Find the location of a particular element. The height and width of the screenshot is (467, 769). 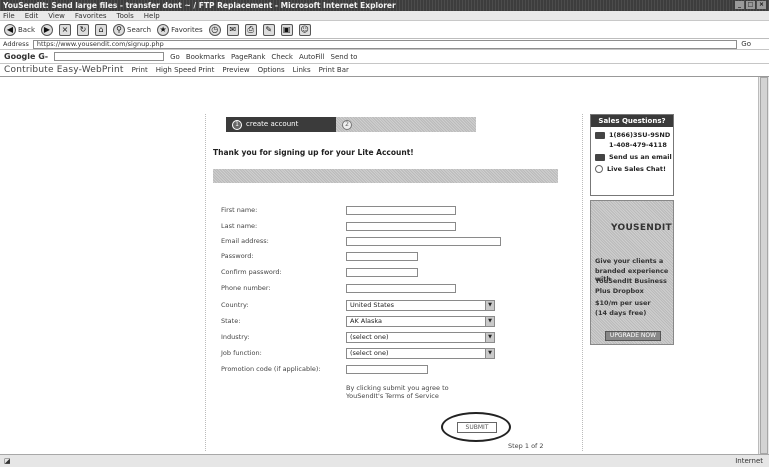

last-name-label: Last name: is located at coordinates (239, 226).